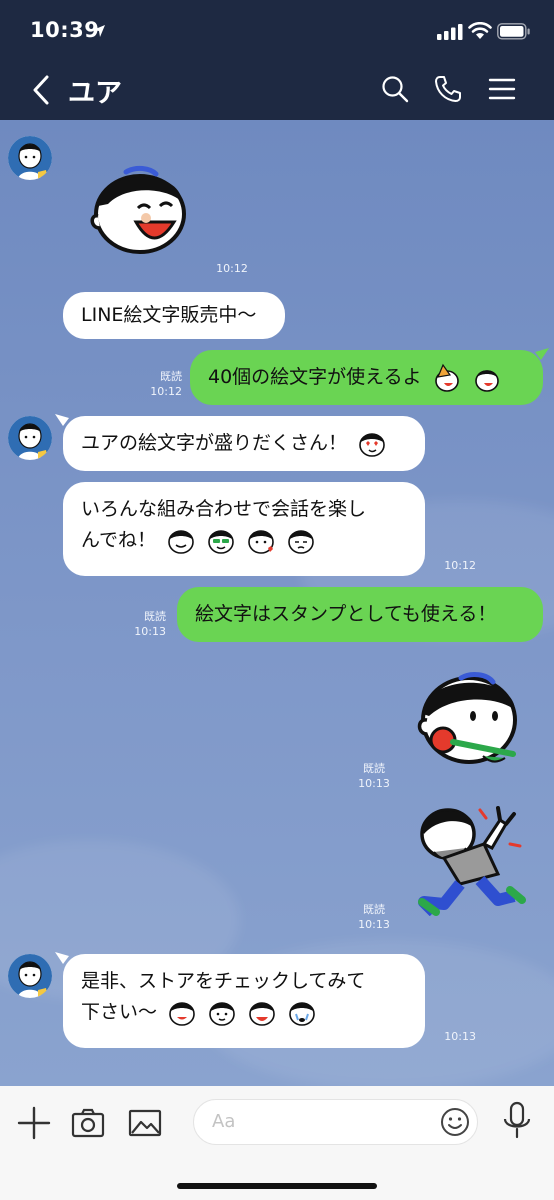 The image size is (554, 1200). I want to click on status-bar: 10:39, so click(277, 31).